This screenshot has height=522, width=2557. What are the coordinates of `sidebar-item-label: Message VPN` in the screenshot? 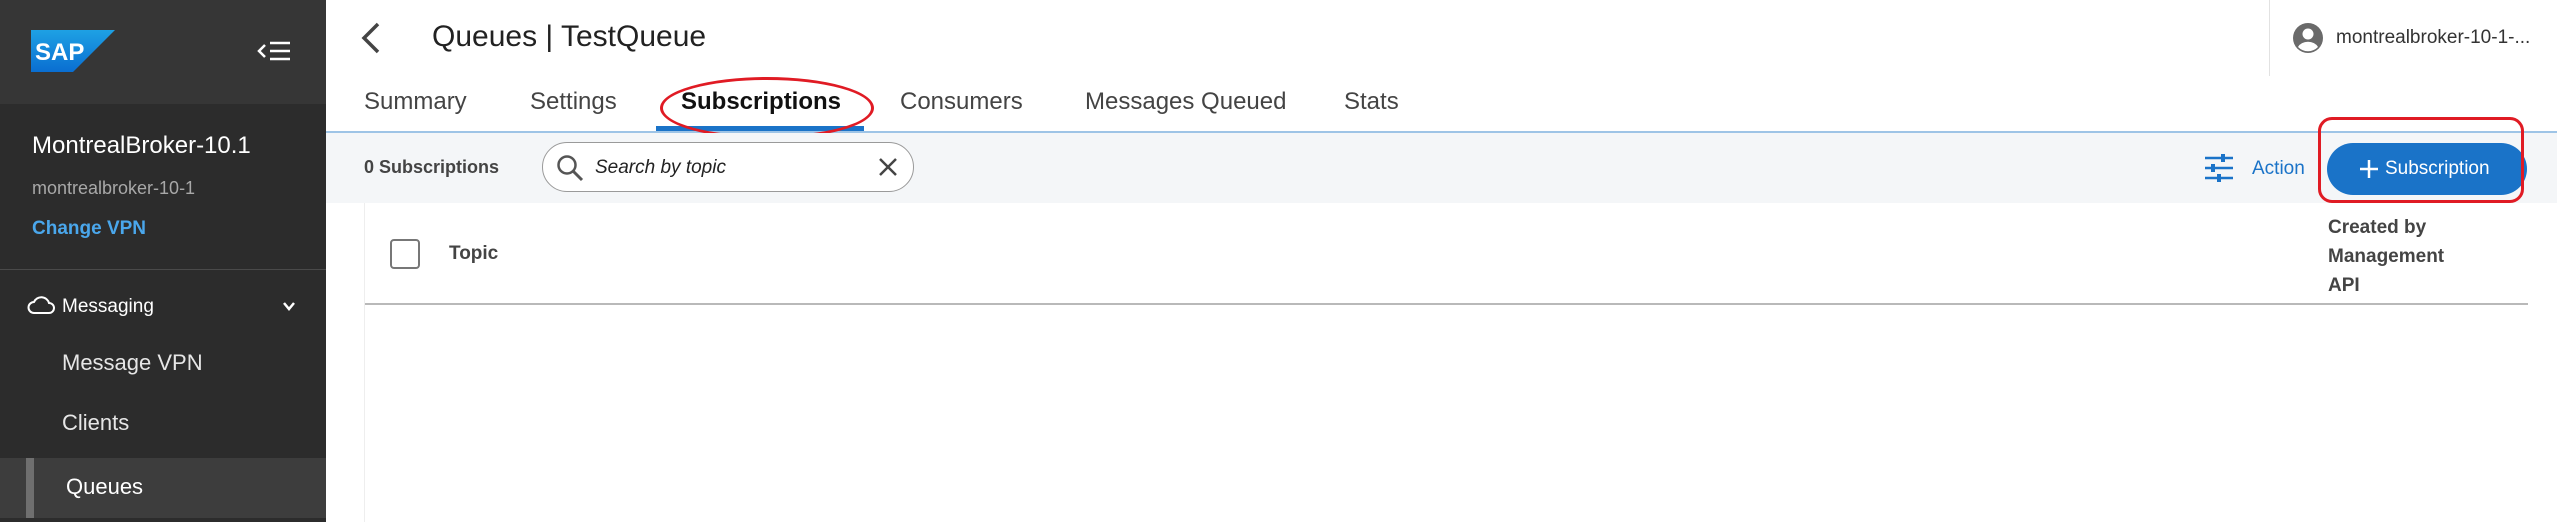 It's located at (132, 362).